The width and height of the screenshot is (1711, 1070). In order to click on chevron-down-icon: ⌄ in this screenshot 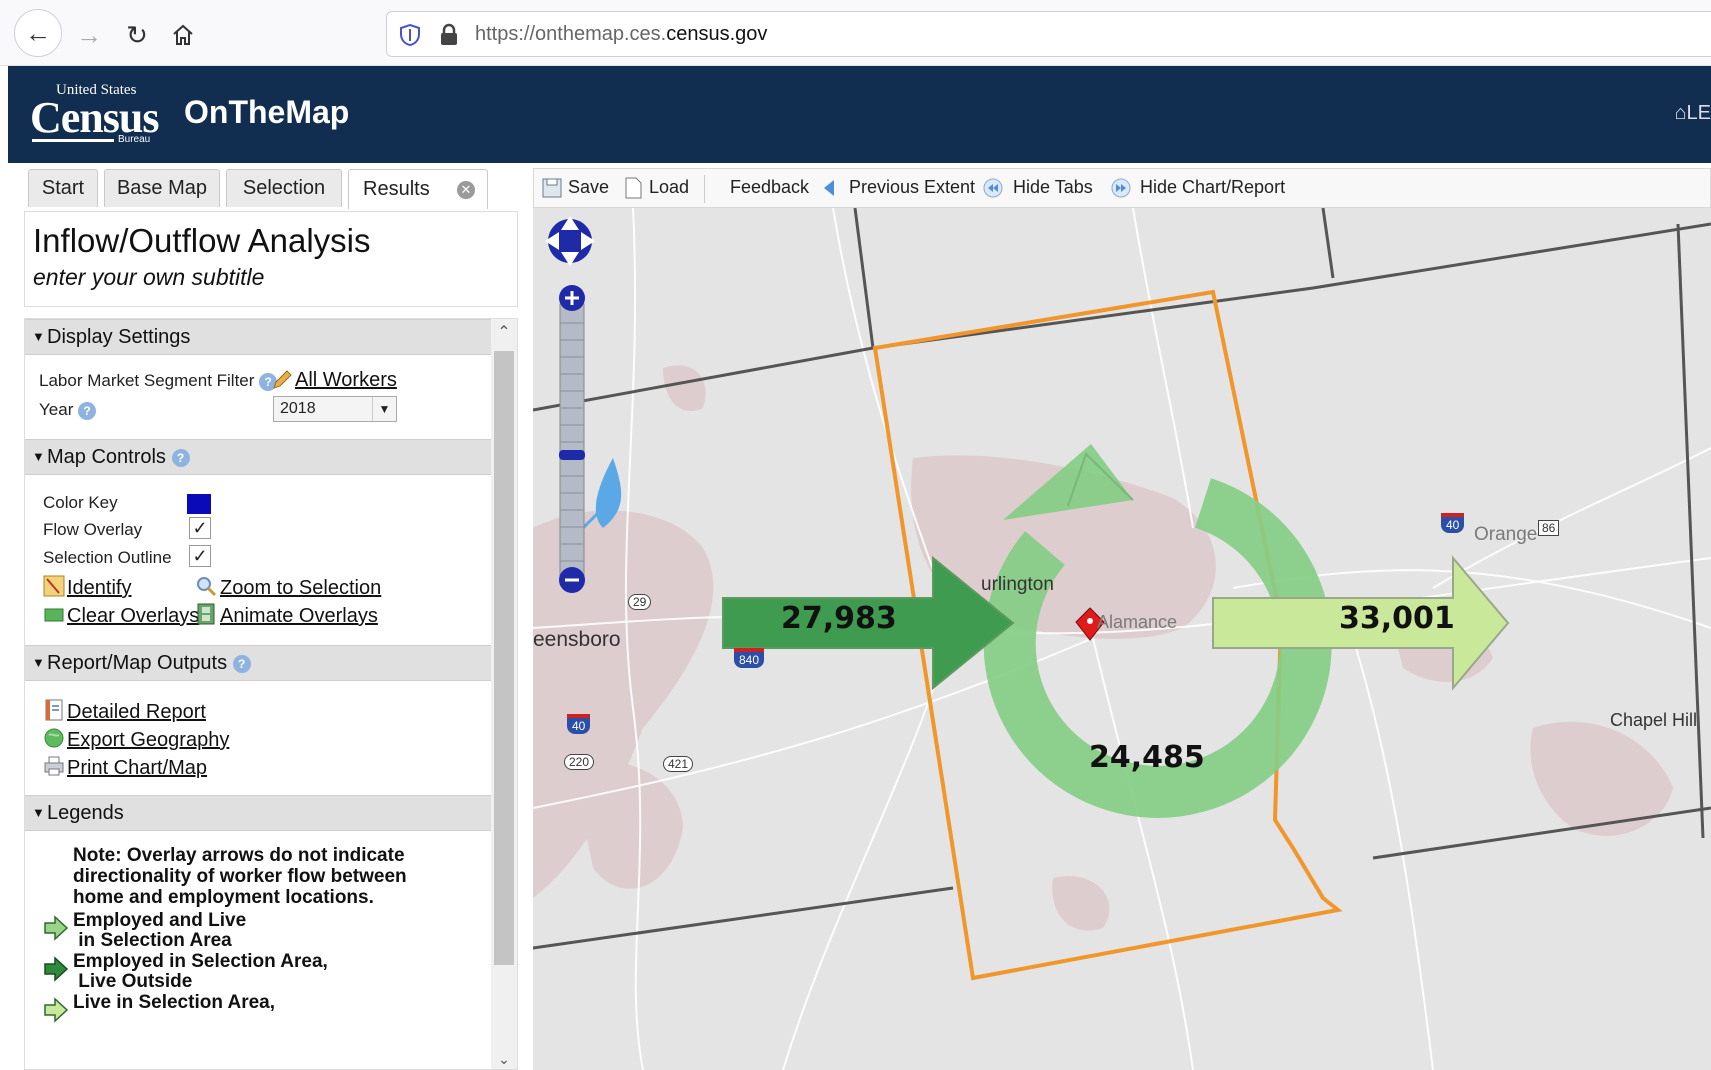, I will do `click(504, 1060)`.